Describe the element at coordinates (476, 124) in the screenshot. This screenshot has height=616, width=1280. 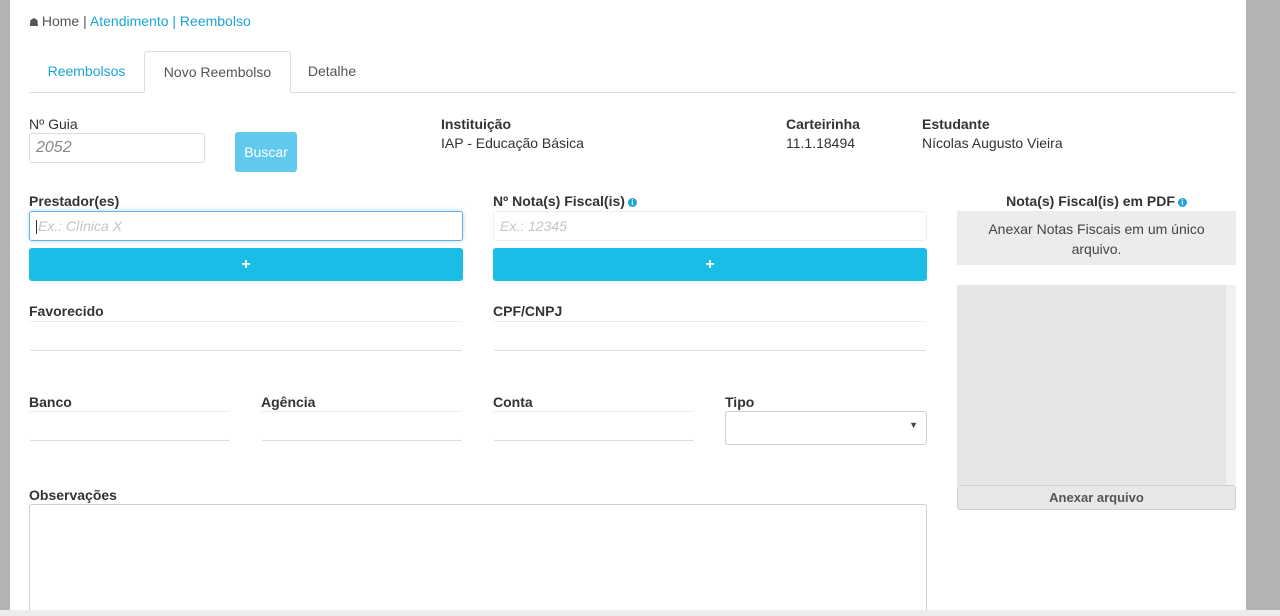
I see `instituicao-label: Instituição` at that location.